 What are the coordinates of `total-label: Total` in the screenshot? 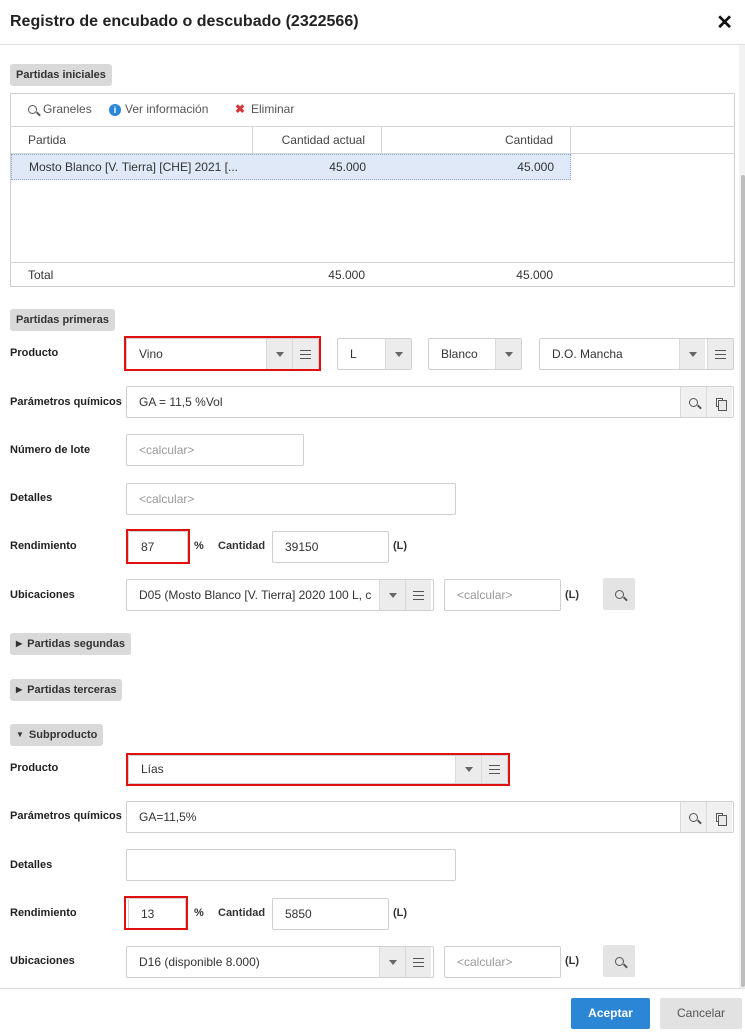 It's located at (41, 275).